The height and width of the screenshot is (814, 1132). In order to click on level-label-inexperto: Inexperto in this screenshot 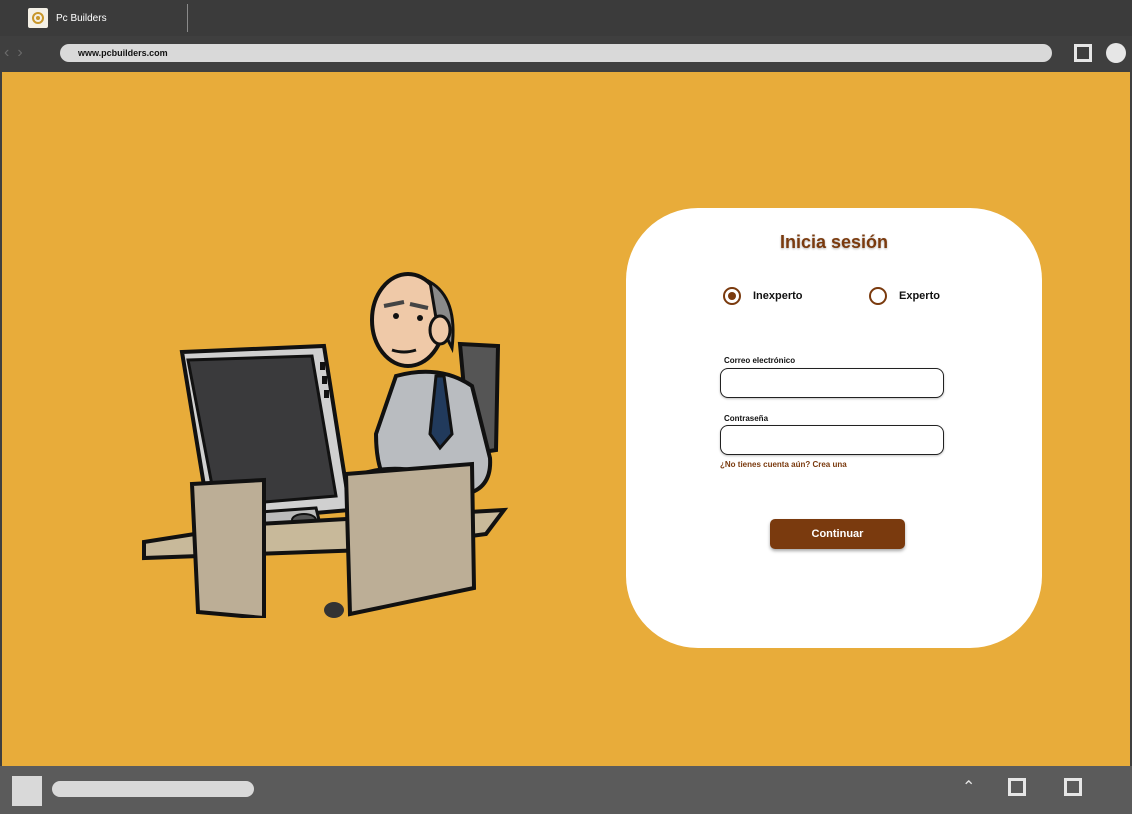, I will do `click(778, 296)`.